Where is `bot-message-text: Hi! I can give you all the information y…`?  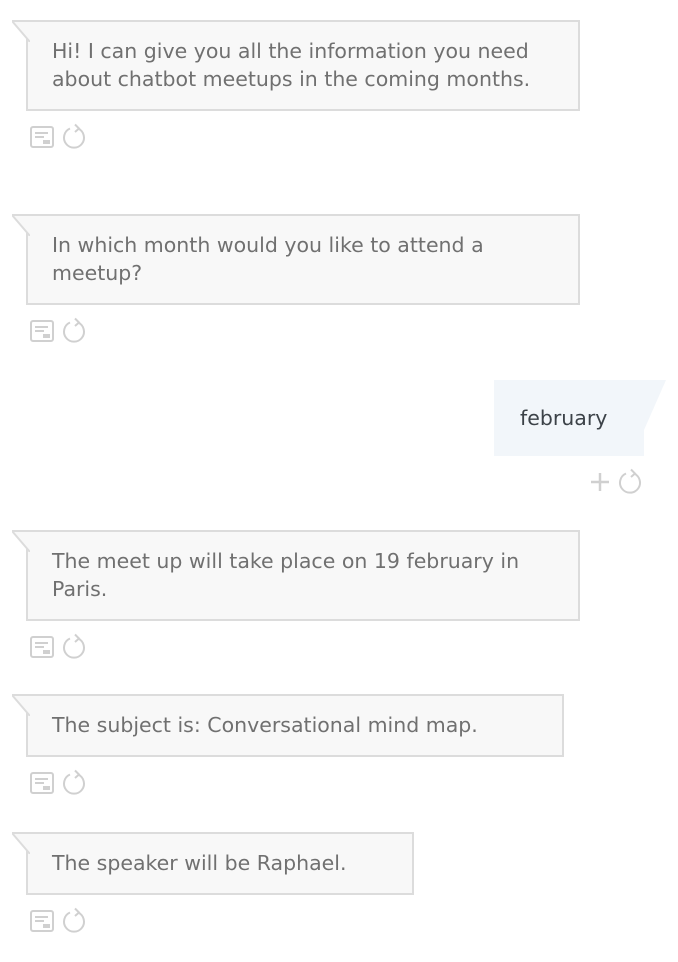
bot-message-text: Hi! I can give you all the information y… is located at coordinates (291, 65).